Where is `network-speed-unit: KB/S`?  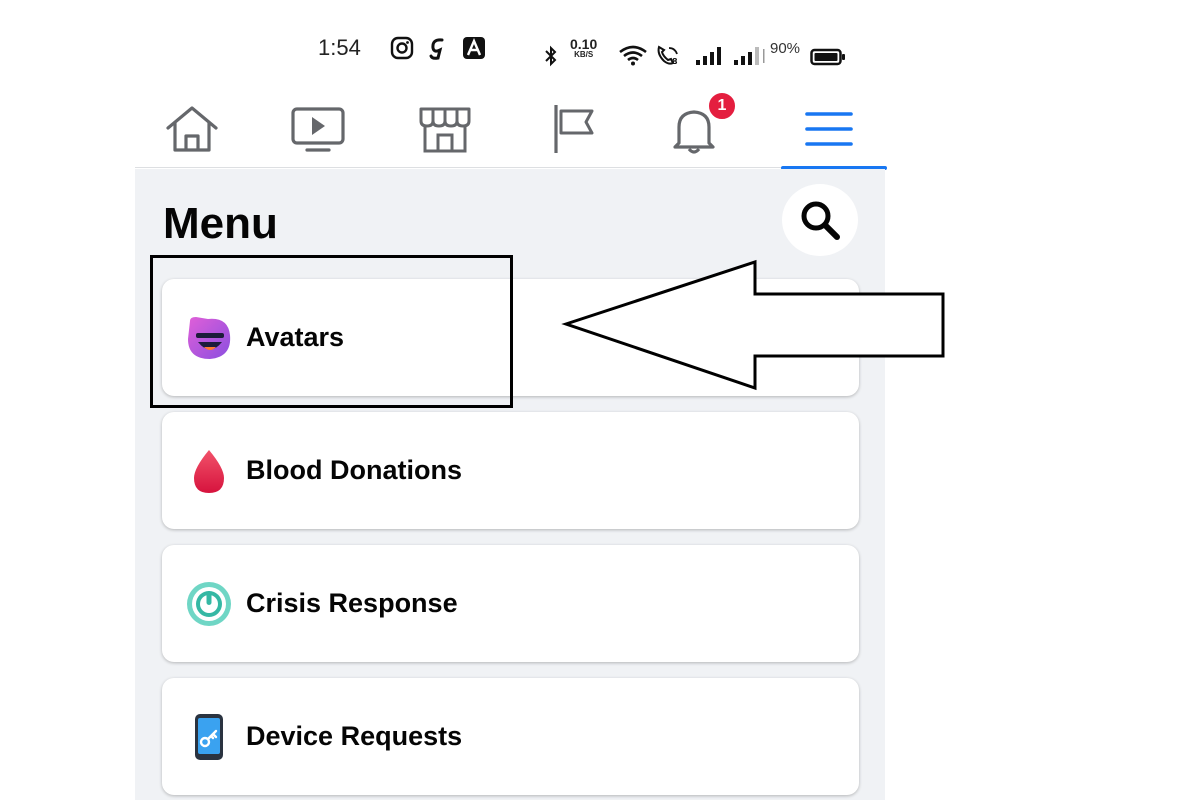
network-speed-unit: KB/S is located at coordinates (584, 54).